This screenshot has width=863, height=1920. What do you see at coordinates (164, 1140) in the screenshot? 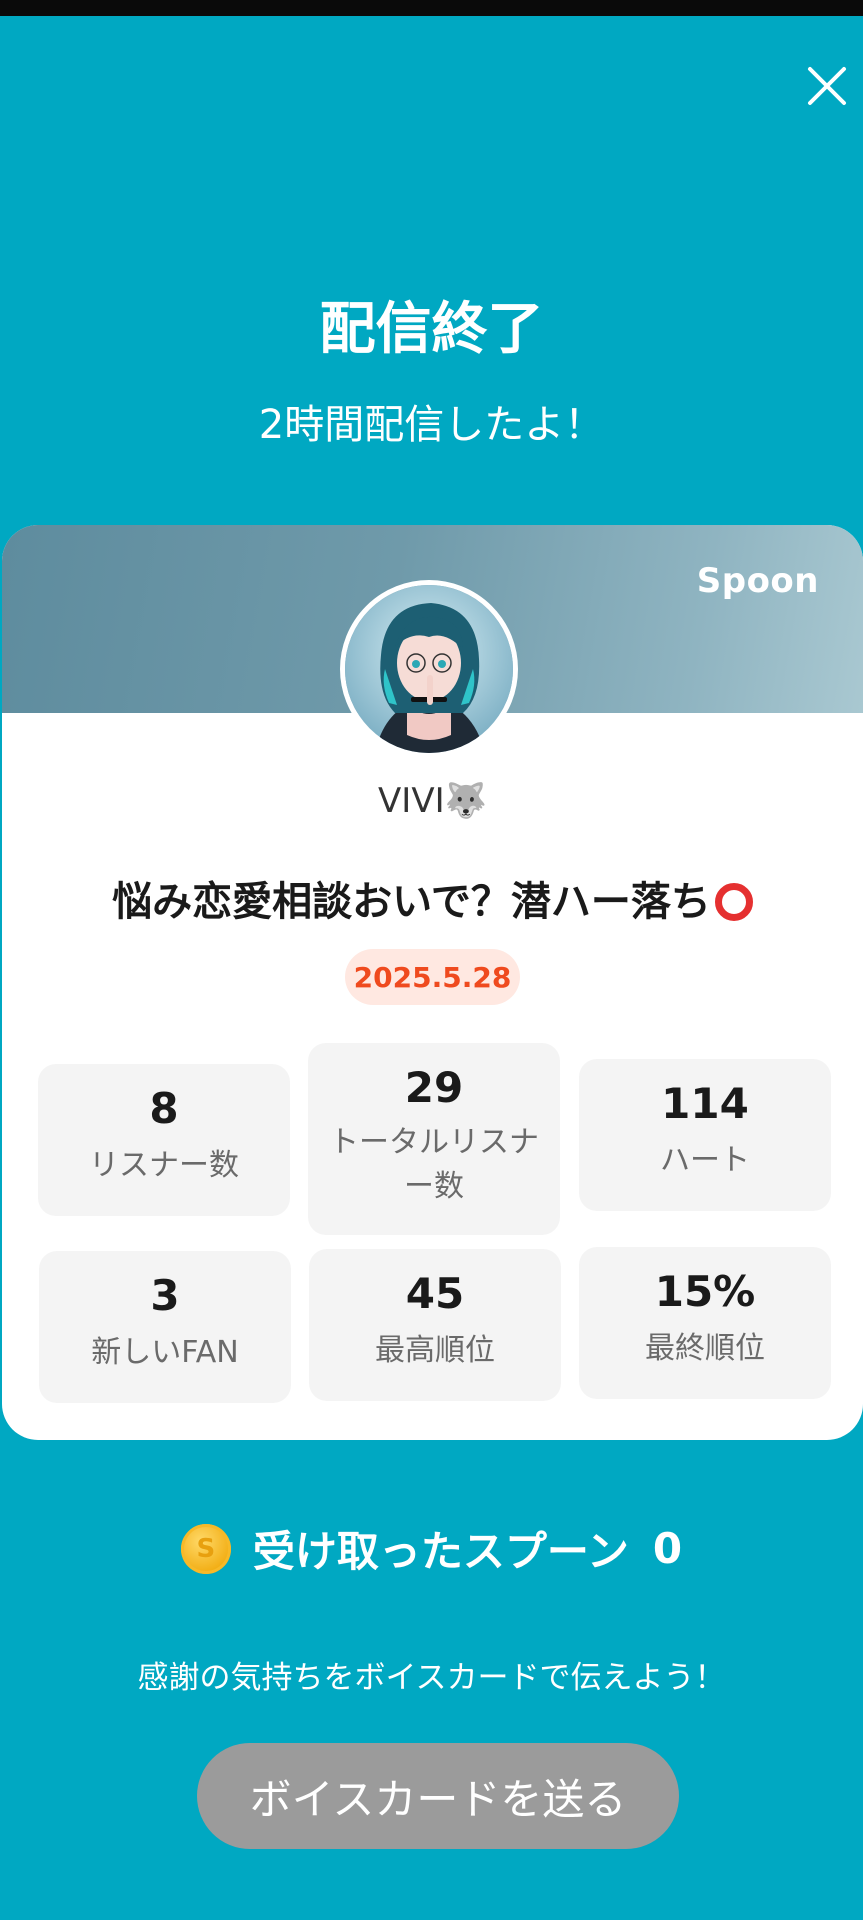
I see `stat-listeners: 8 リスナー数` at bounding box center [164, 1140].